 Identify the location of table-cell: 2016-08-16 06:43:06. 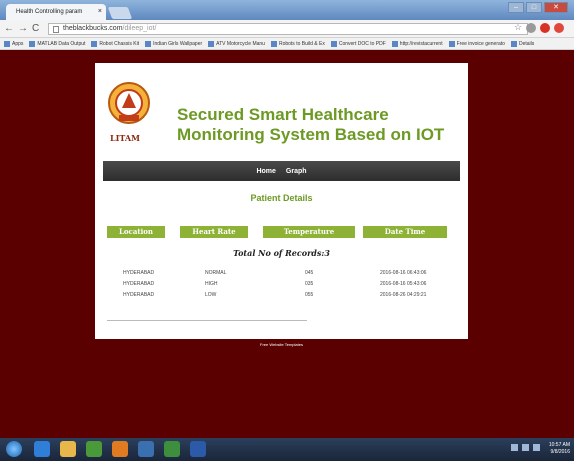
(403, 273).